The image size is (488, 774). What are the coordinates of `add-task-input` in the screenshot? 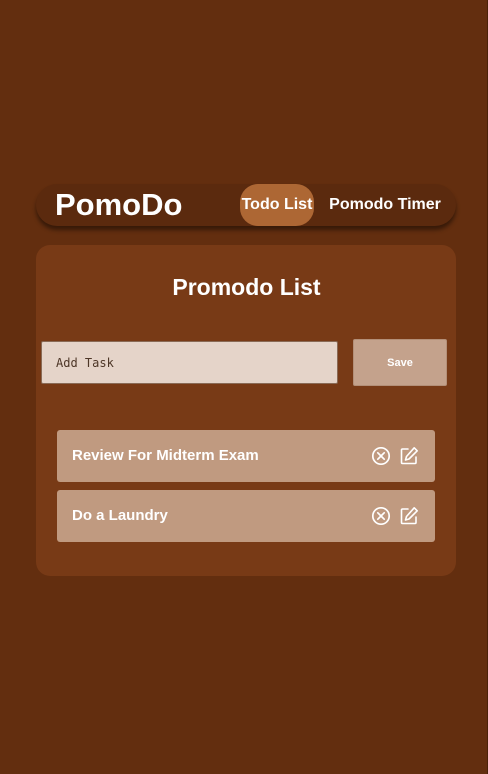 It's located at (189, 362).